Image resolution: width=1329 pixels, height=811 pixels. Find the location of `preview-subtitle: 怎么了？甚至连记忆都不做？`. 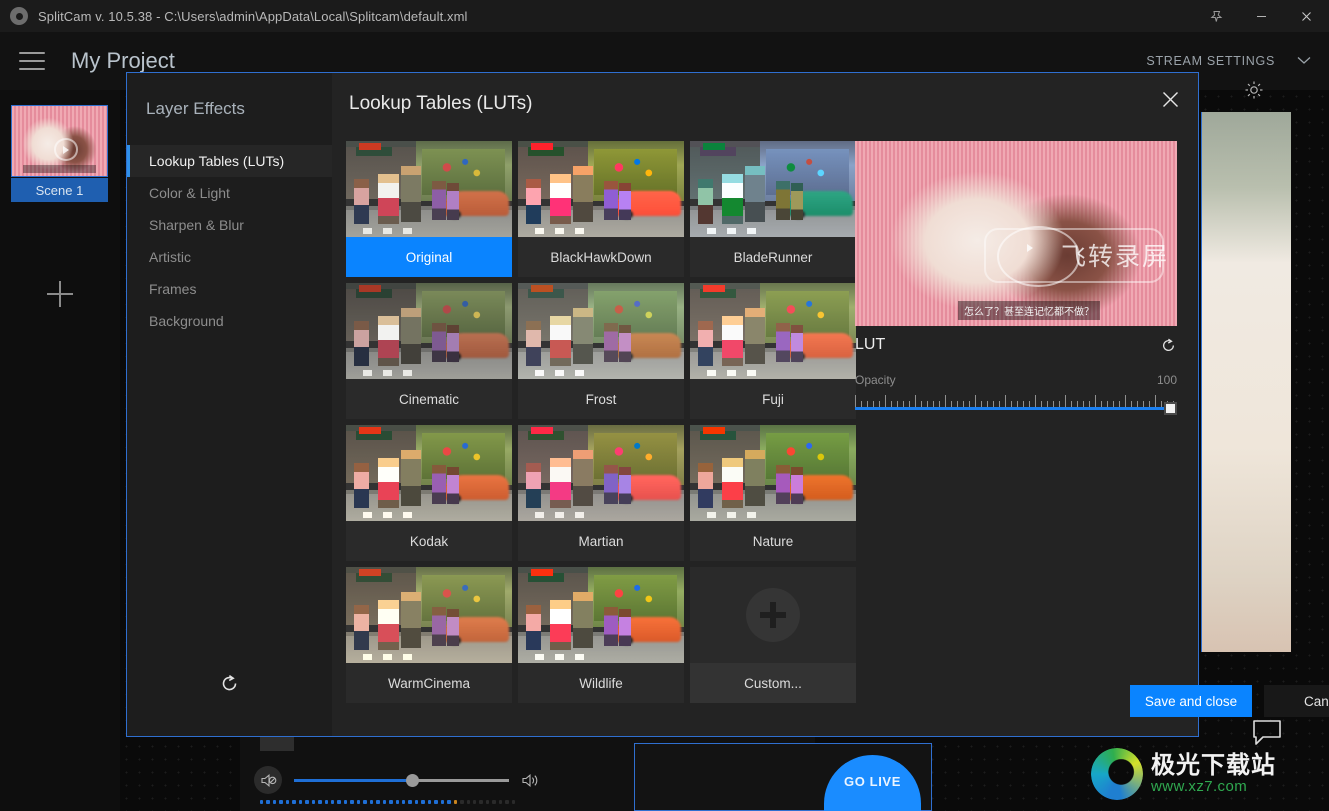

preview-subtitle: 怎么了？甚至连记忆都不做？ is located at coordinates (1029, 310).